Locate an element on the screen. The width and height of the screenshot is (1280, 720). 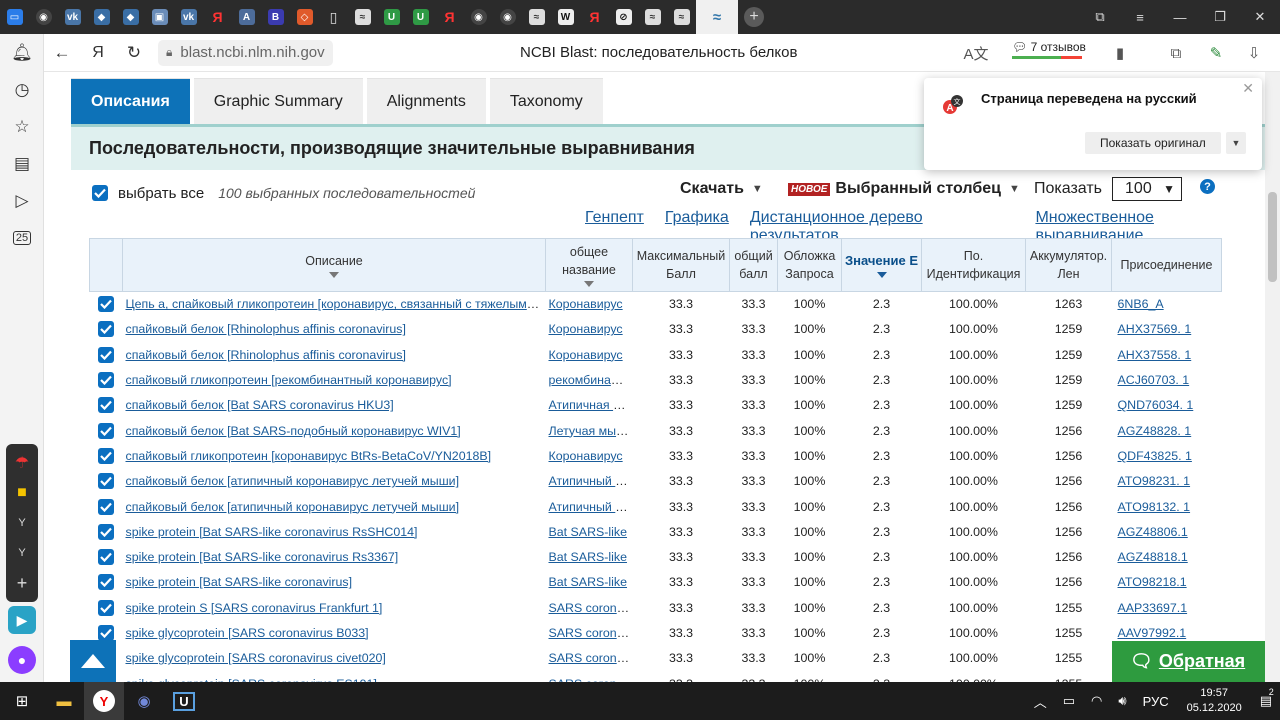
header-common-name: общее название is located at coordinates (589, 265).